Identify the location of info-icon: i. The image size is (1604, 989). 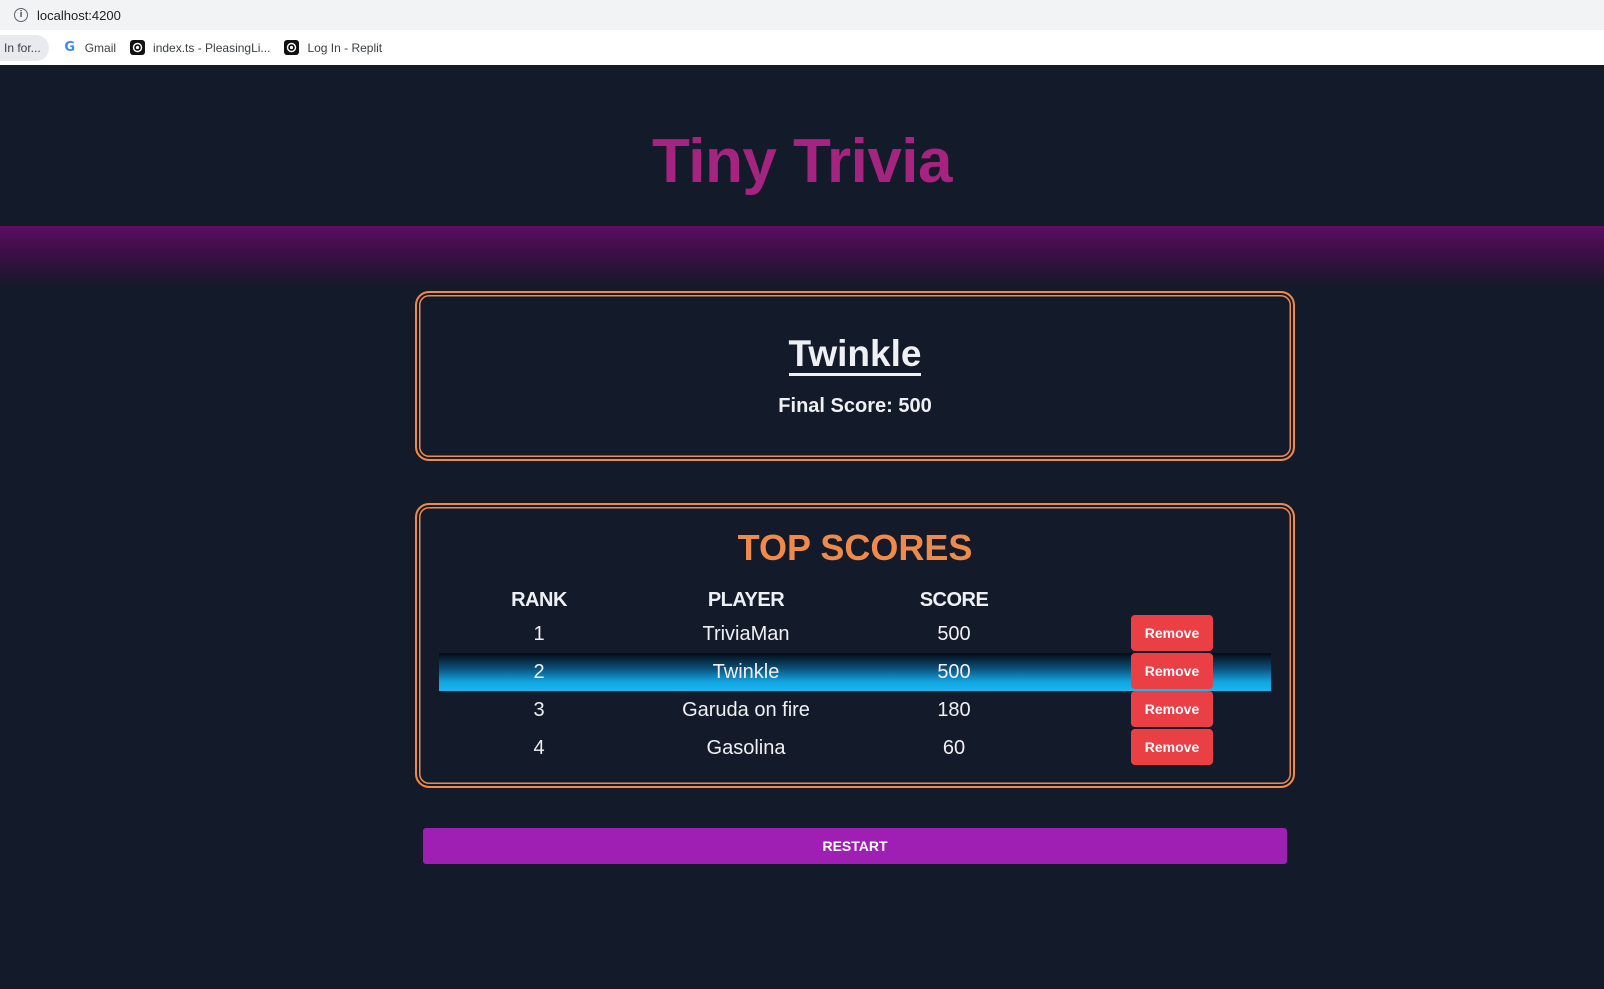
(21, 15).